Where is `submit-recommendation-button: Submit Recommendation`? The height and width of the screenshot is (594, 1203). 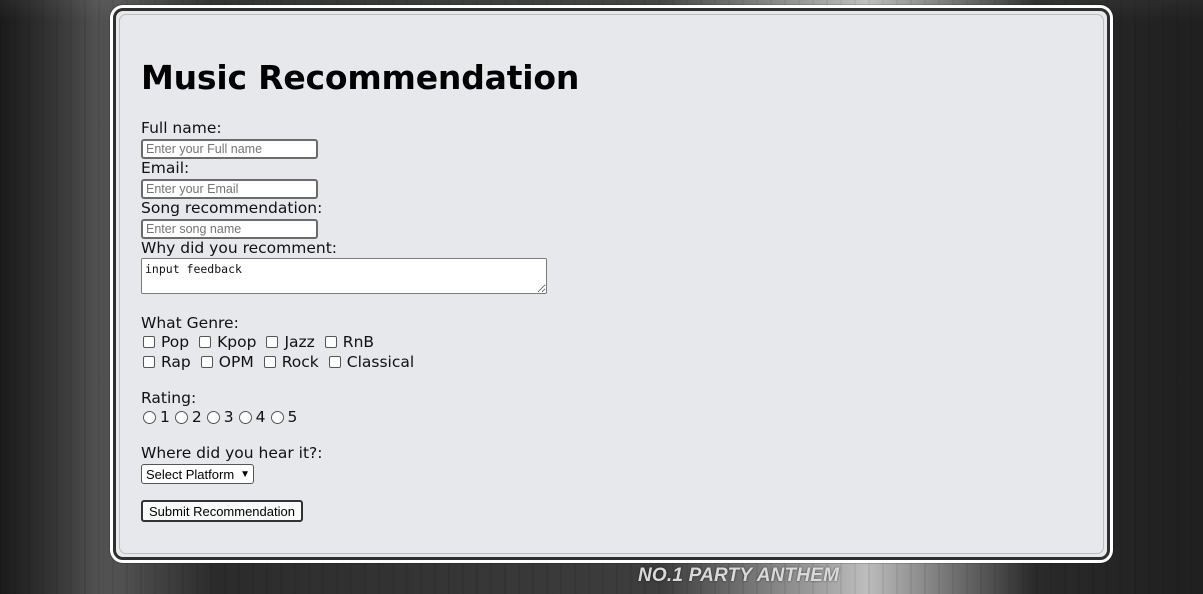
submit-recommendation-button: Submit Recommendation is located at coordinates (222, 511).